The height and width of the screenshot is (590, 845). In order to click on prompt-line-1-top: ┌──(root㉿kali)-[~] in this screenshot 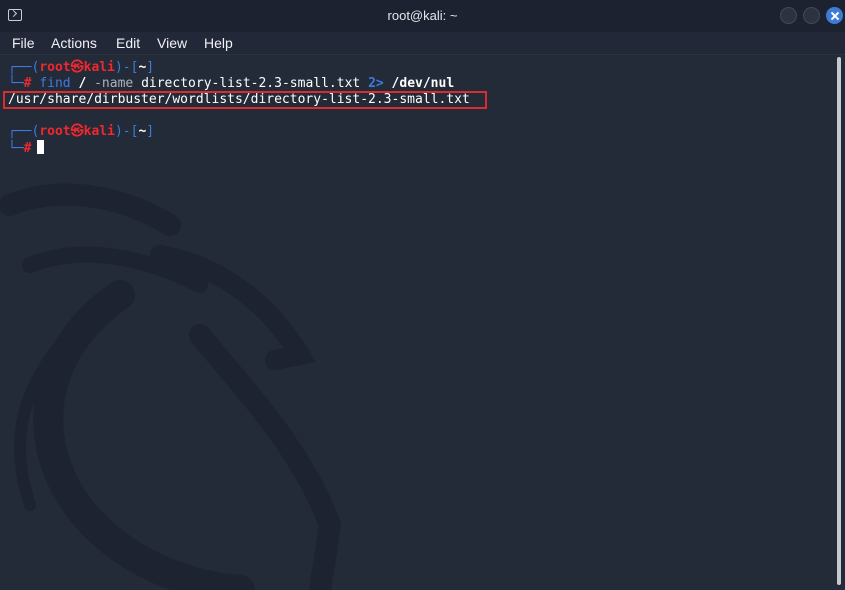, I will do `click(81, 68)`.